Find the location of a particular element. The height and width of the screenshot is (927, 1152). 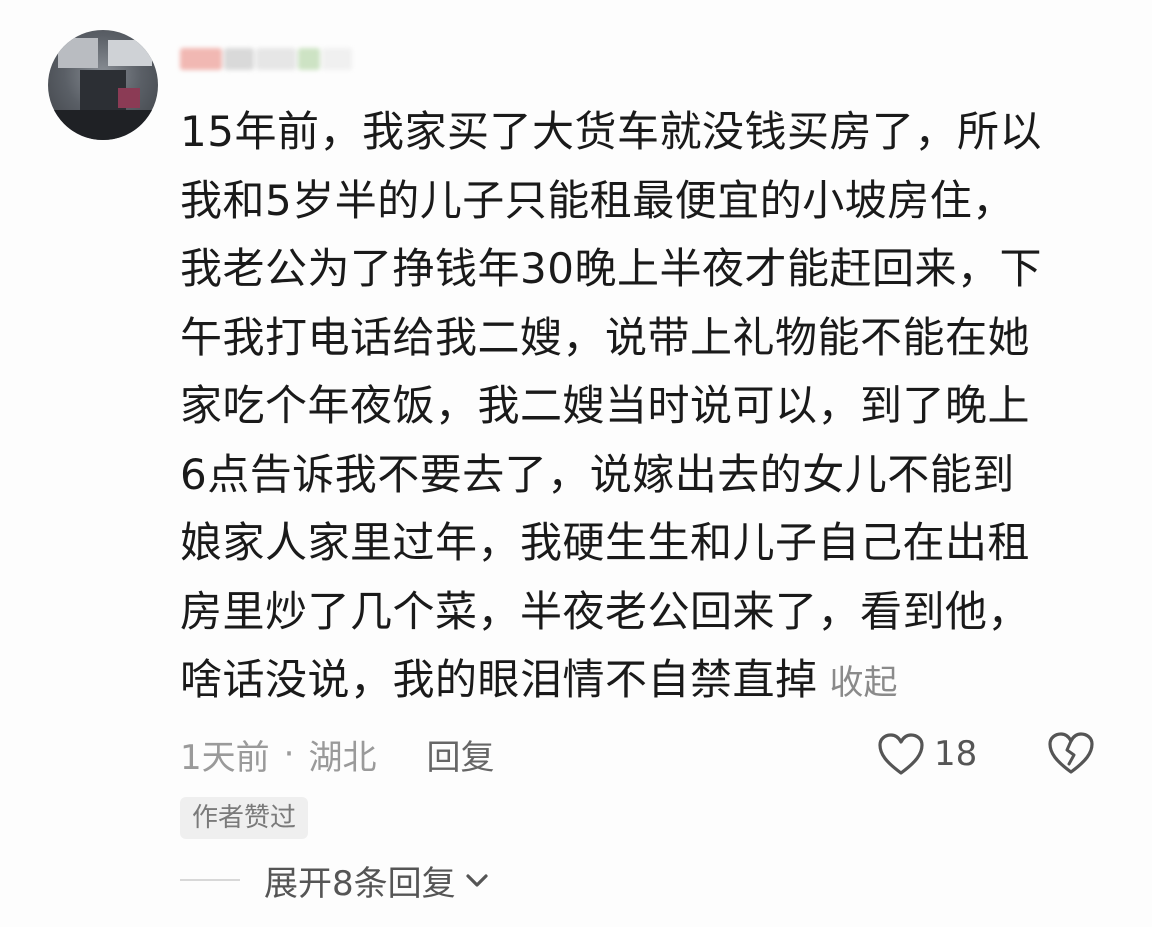

heart-outline-icon is located at coordinates (901, 754).